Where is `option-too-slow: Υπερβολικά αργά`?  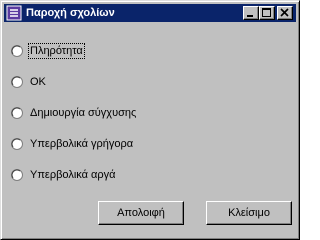 option-too-slow: Υπερβολικά αργά is located at coordinates (111, 176).